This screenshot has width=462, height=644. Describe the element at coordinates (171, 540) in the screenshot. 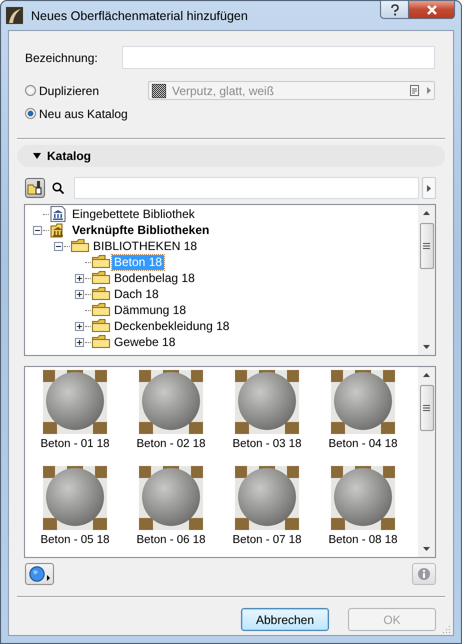

I see `material-label: Beton - 06 18` at that location.